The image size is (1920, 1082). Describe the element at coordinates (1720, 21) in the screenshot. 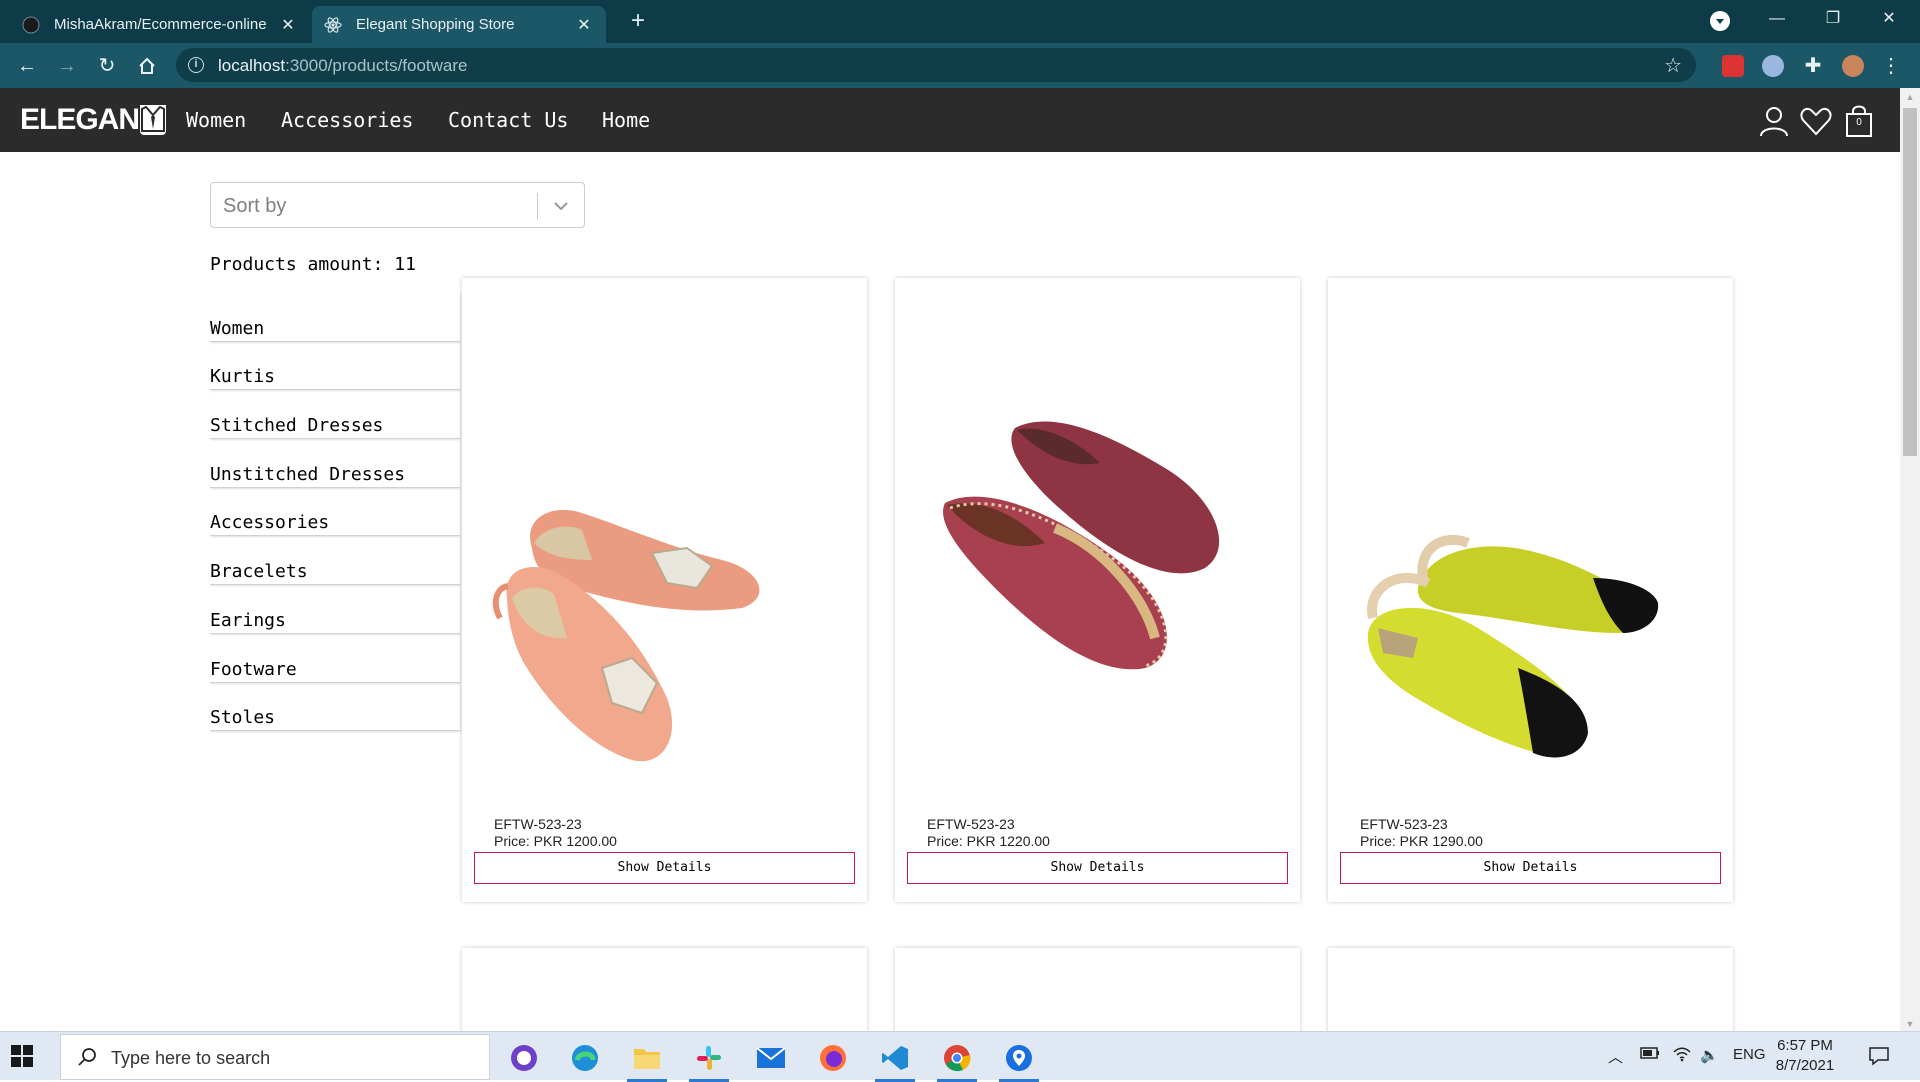

I see `tab-search-icon` at that location.